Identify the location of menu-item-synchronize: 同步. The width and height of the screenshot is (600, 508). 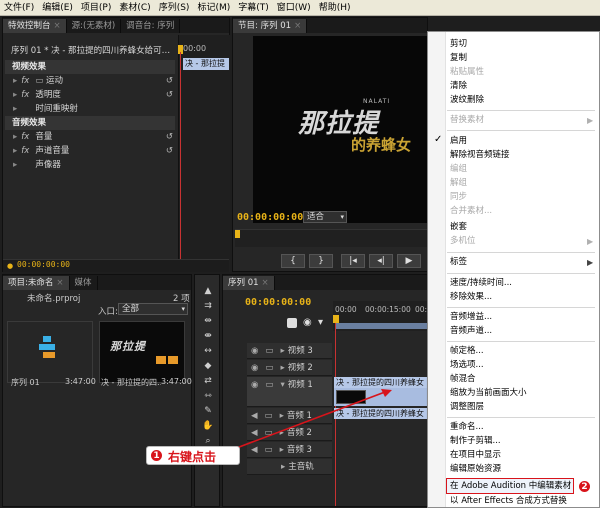
(458, 197).